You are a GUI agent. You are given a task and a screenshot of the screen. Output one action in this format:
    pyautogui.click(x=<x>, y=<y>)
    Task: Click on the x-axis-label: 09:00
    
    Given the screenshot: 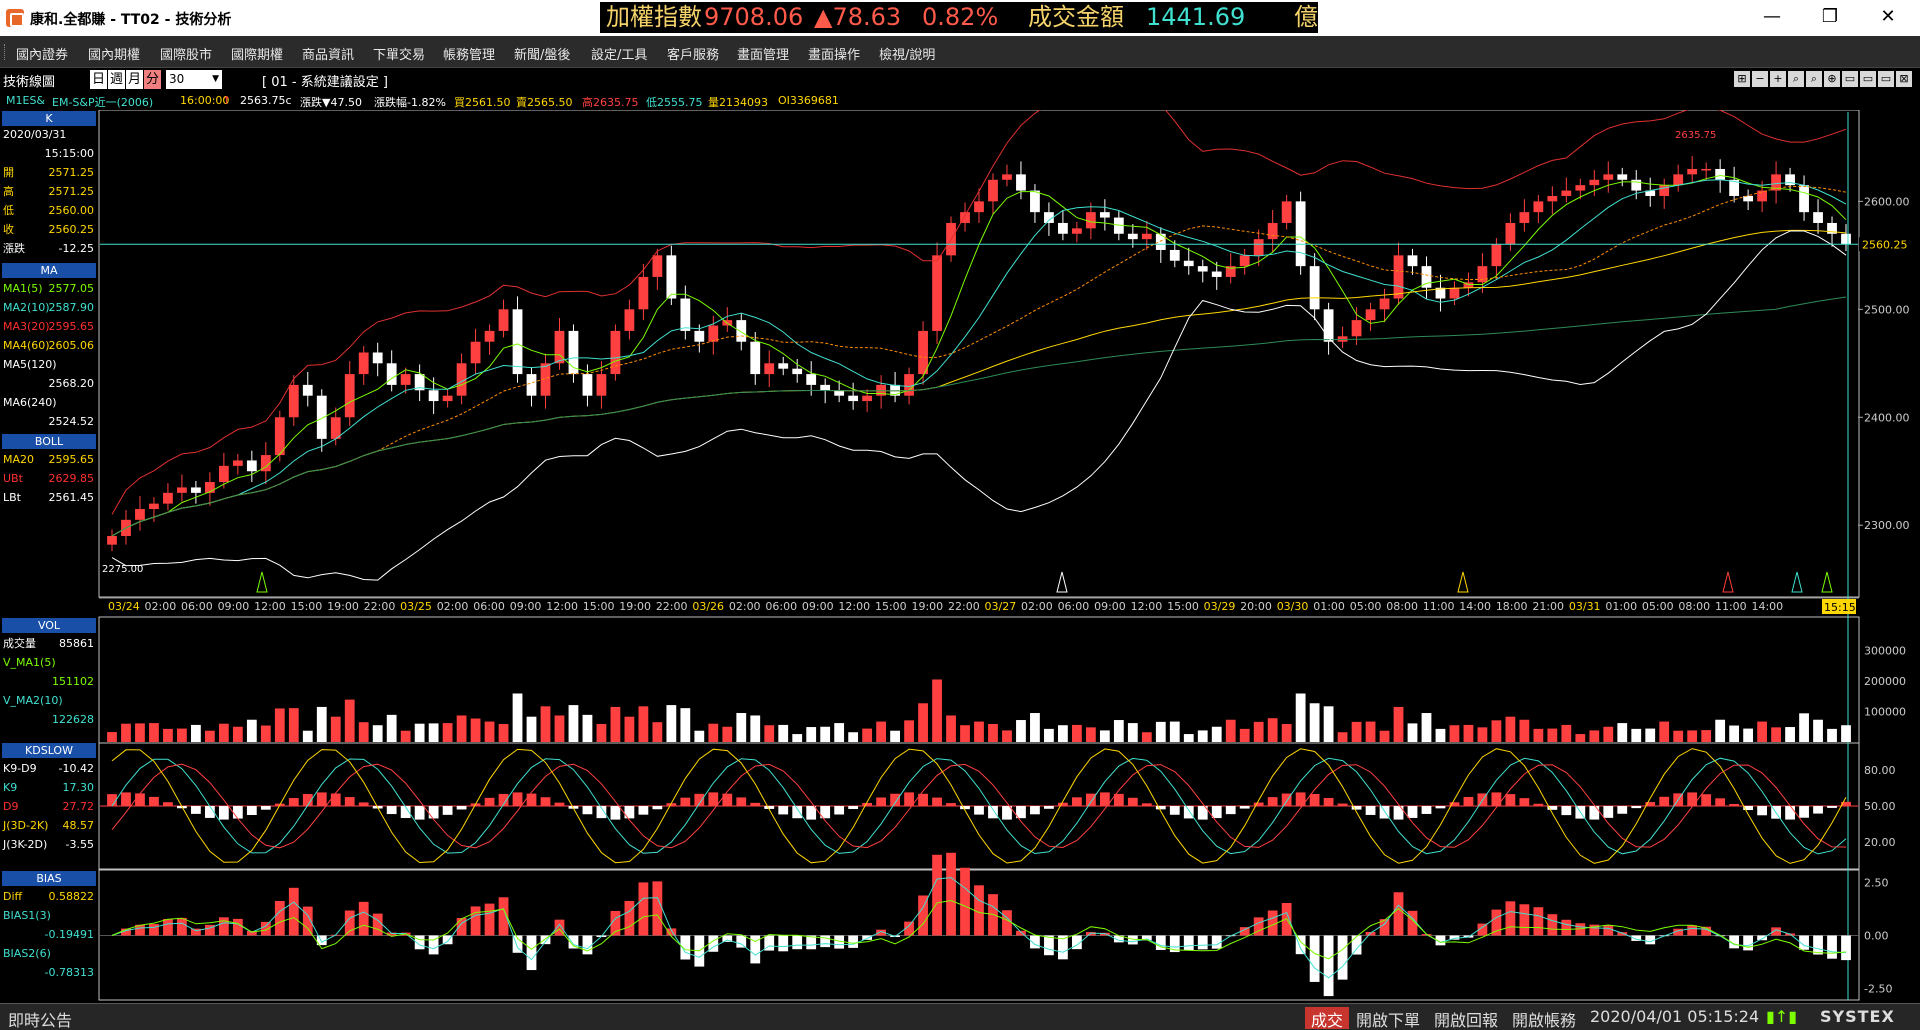 What is the action you would take?
    pyautogui.click(x=818, y=606)
    